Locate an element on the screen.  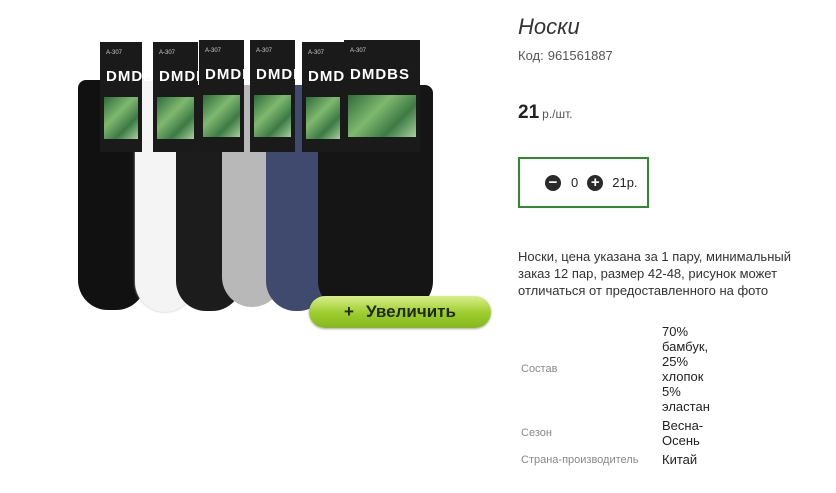
product-code: Код: 961561887 is located at coordinates (565, 55).